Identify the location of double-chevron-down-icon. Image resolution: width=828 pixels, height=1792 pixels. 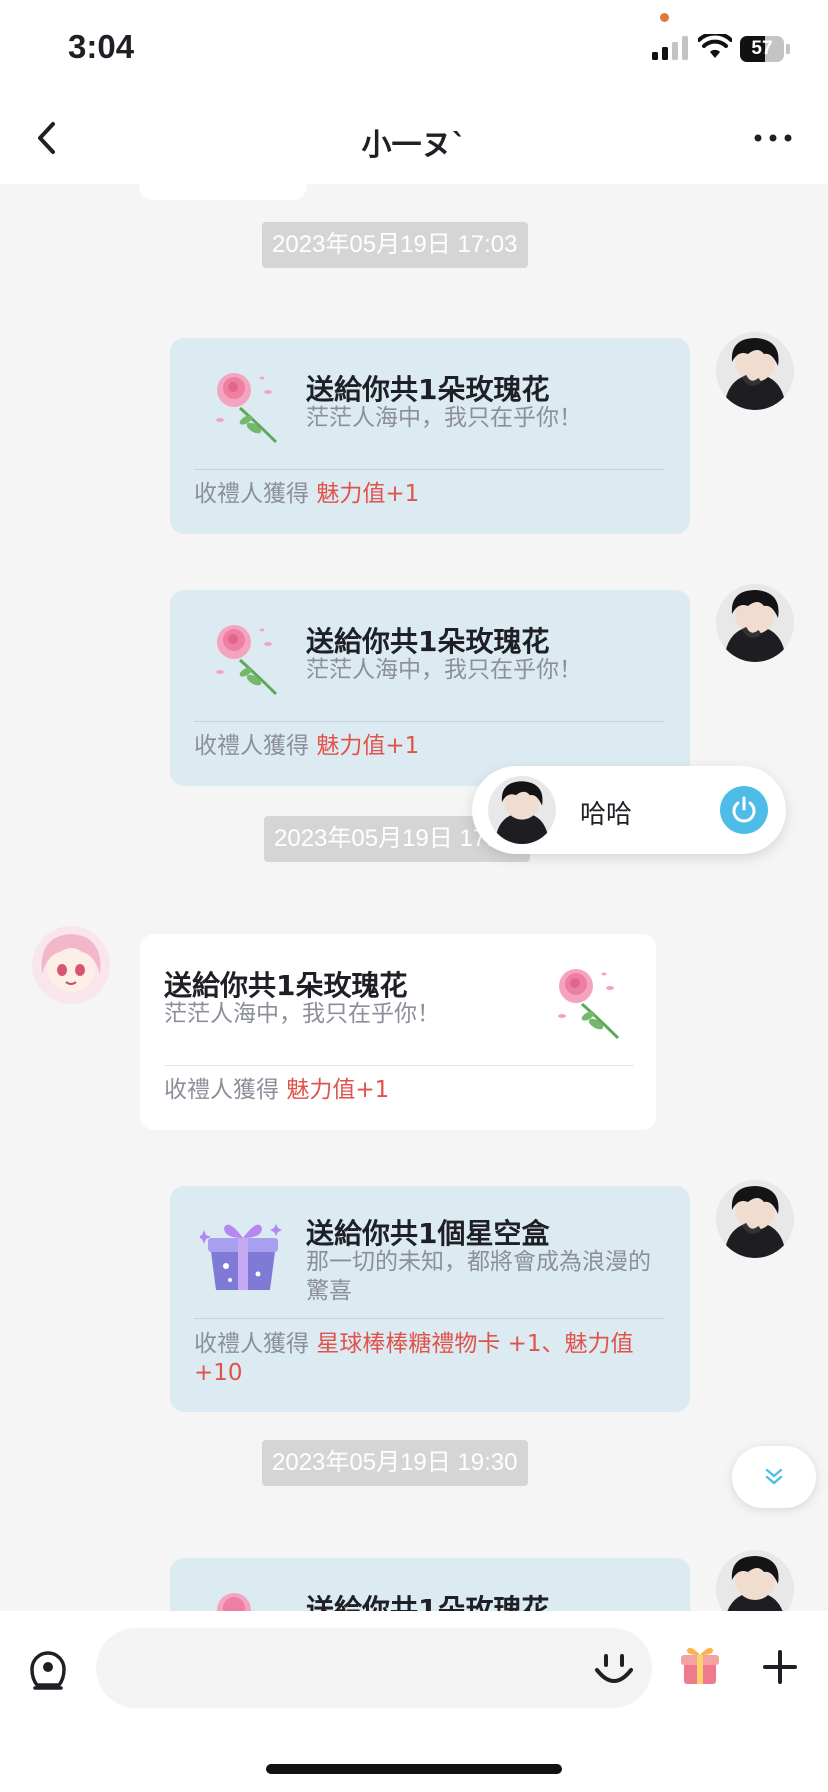
(774, 1476).